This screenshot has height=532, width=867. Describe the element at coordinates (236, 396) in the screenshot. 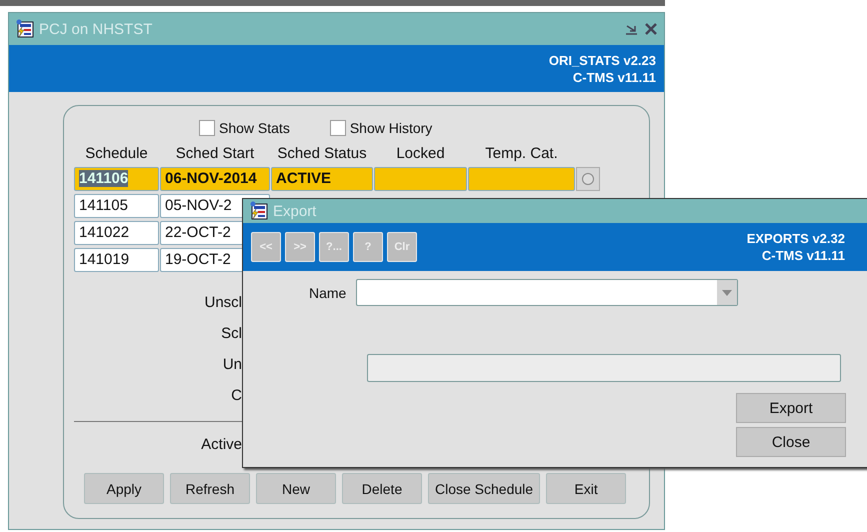

I see `field-label: C` at that location.